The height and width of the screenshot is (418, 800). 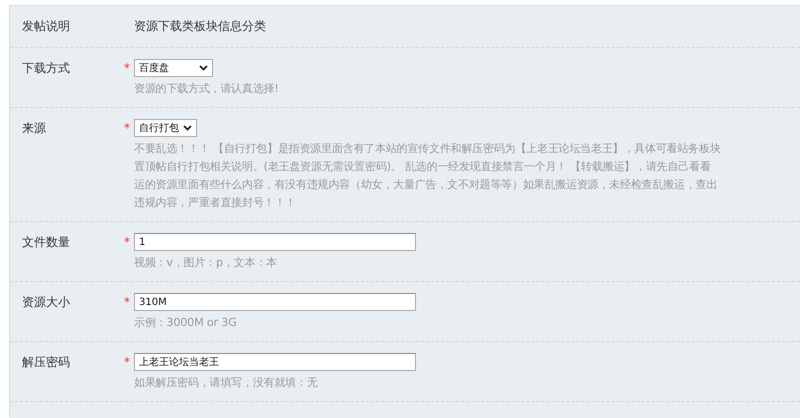 What do you see at coordinates (275, 242) in the screenshot?
I see `input-field: 1` at bounding box center [275, 242].